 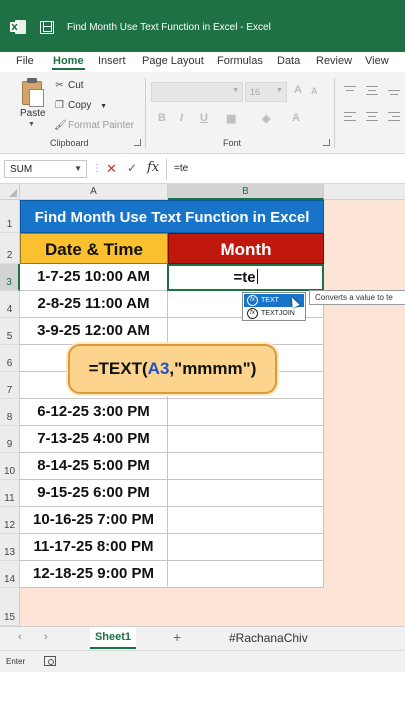 What do you see at coordinates (10, 192) in the screenshot?
I see `select-all-button` at bounding box center [10, 192].